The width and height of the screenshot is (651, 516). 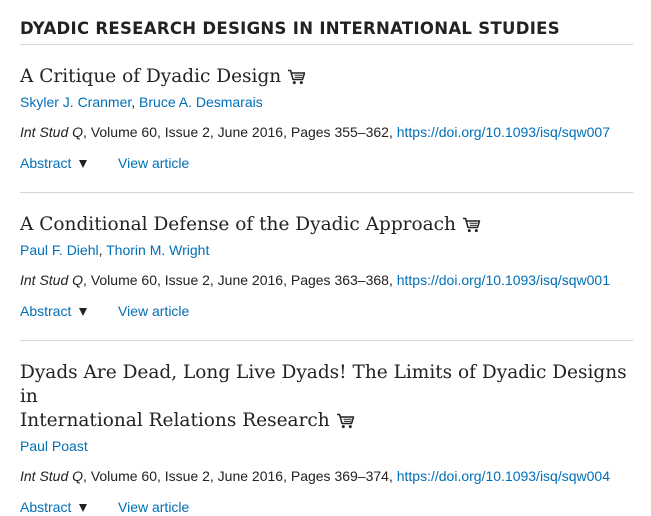 What do you see at coordinates (503, 280) in the screenshot?
I see `doi-link: https://doi.org/10.1093/isq/sqw001` at bounding box center [503, 280].